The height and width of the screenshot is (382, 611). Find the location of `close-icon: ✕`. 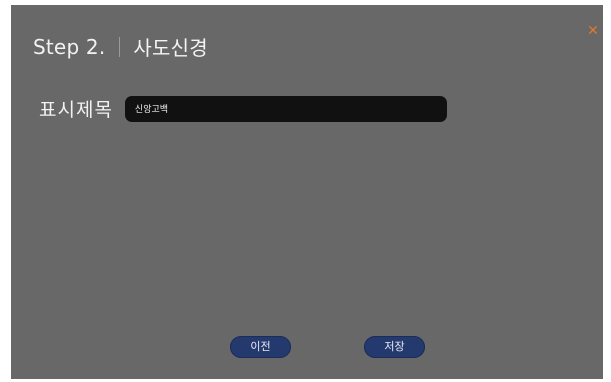

close-icon: ✕ is located at coordinates (593, 31).